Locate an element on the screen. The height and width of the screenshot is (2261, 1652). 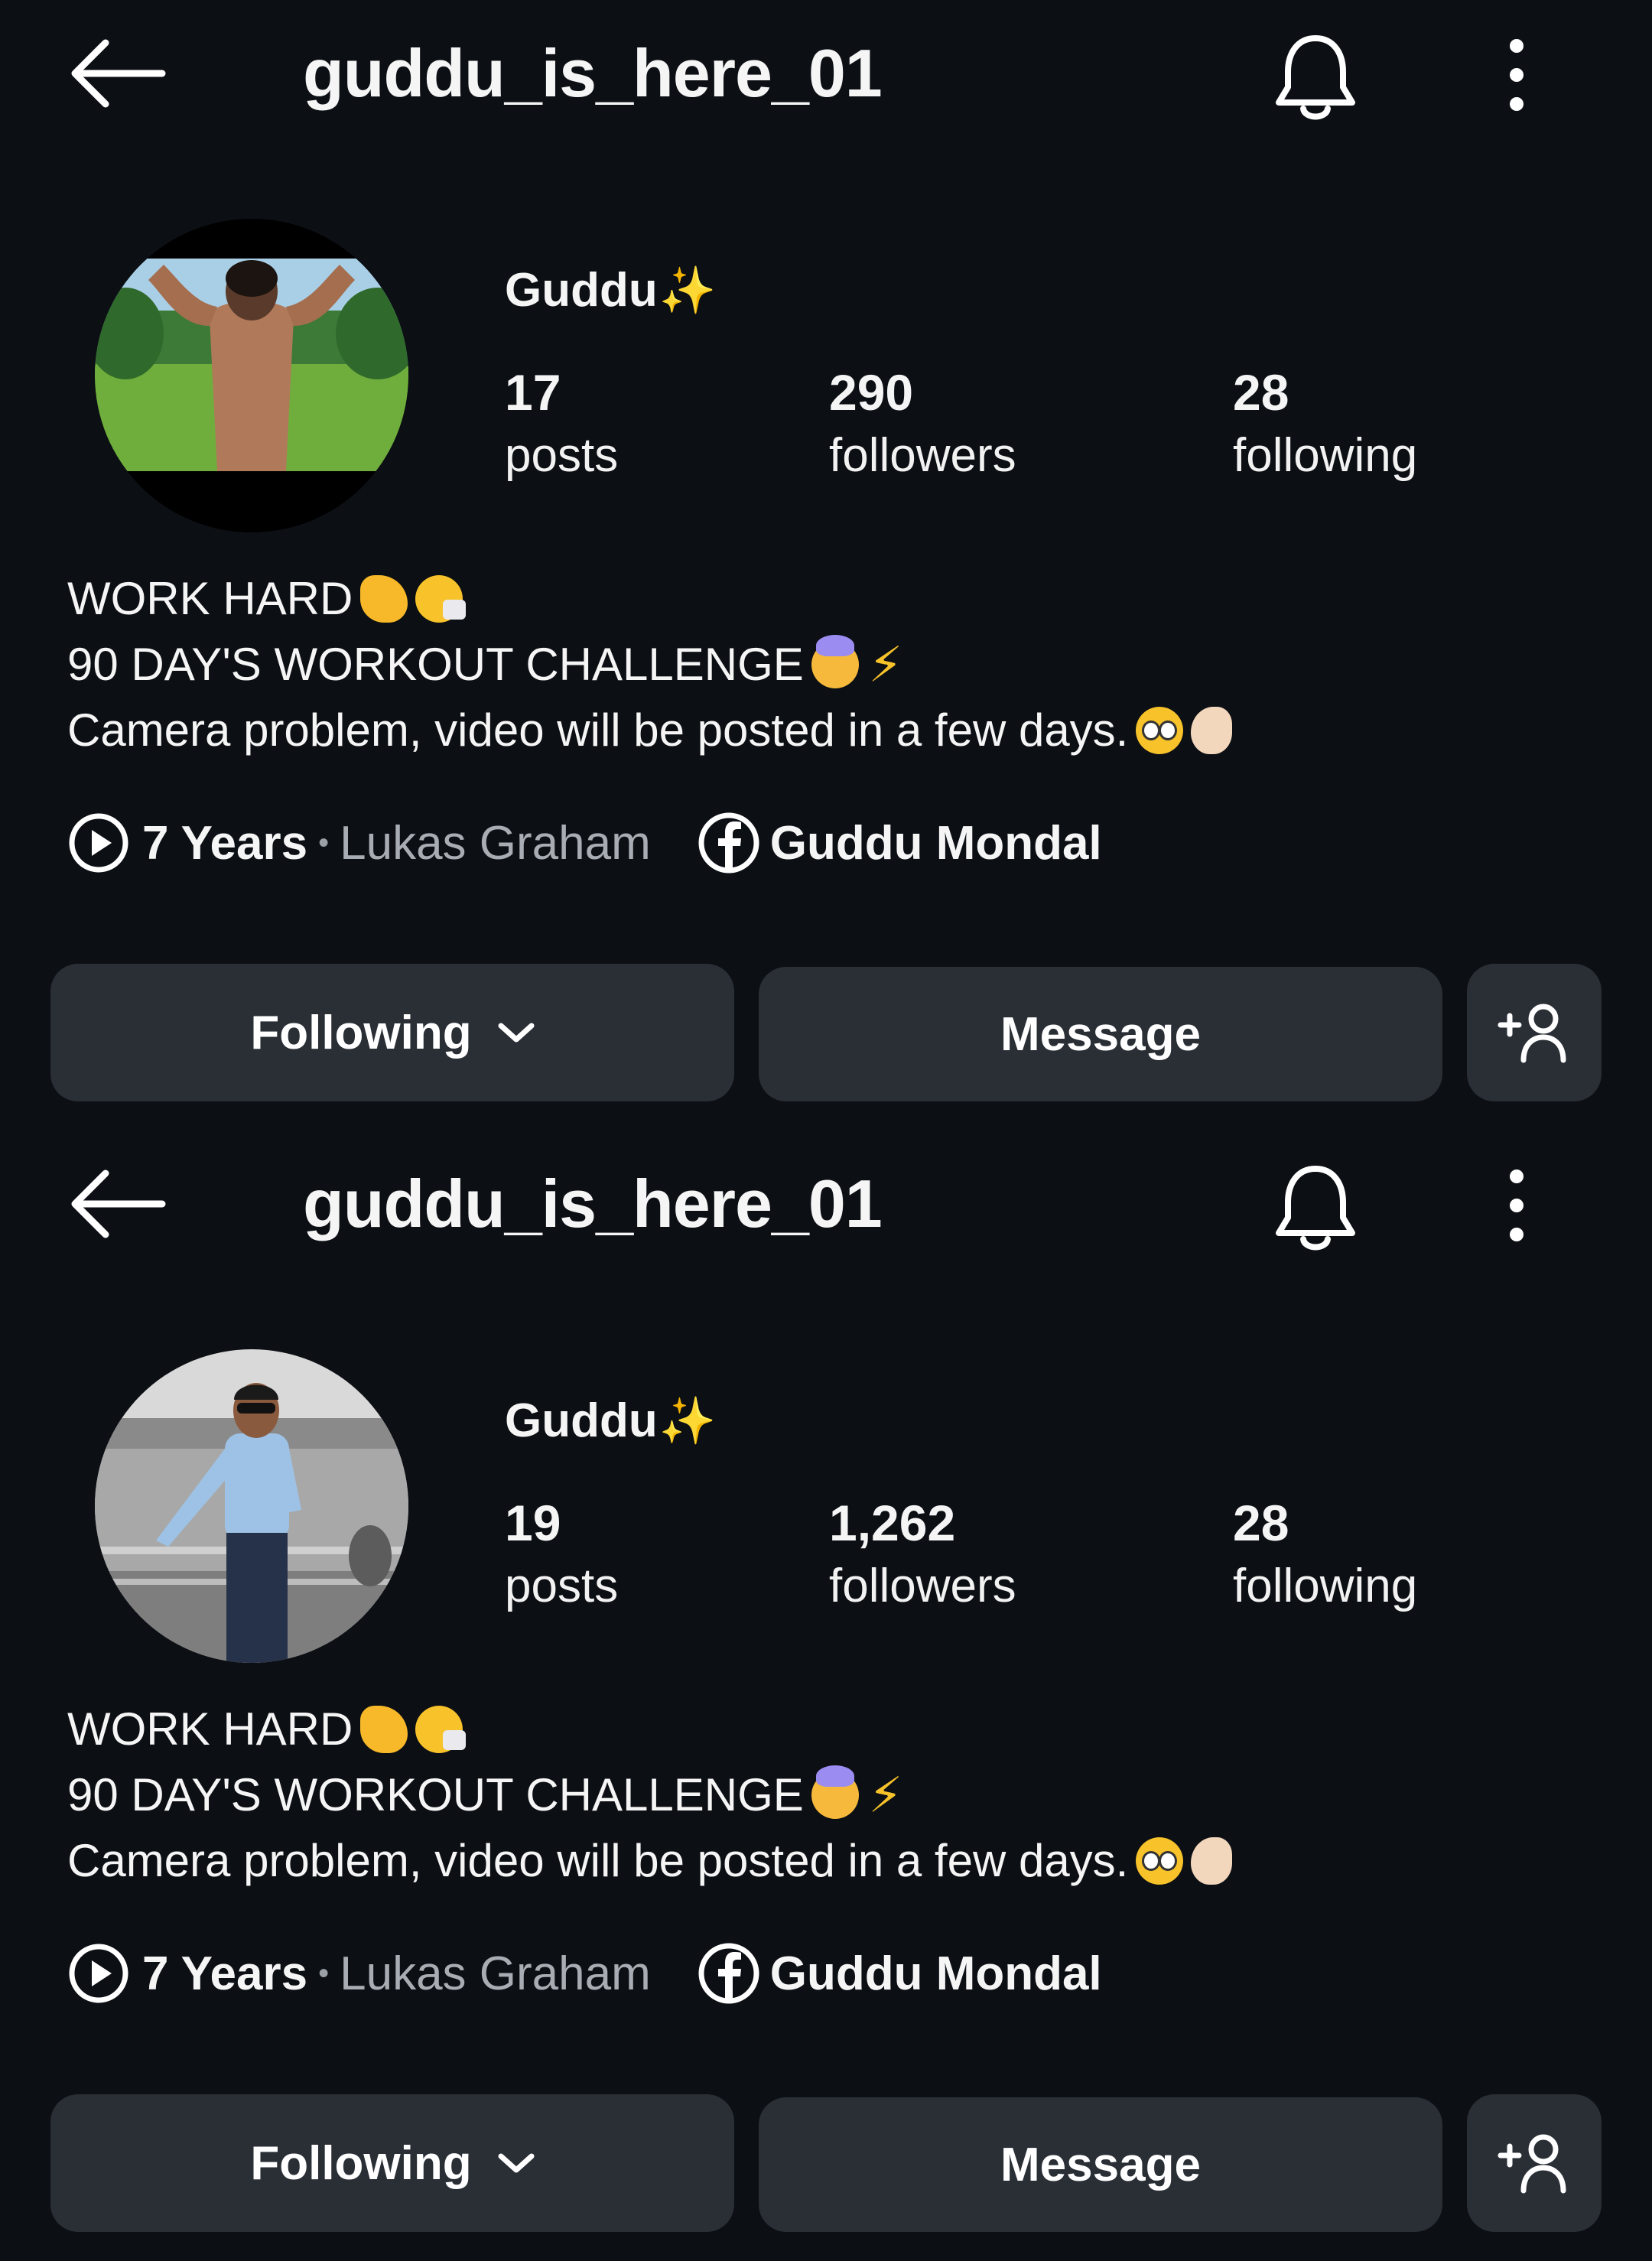
posts-count: 19 posts is located at coordinates (561, 1553).